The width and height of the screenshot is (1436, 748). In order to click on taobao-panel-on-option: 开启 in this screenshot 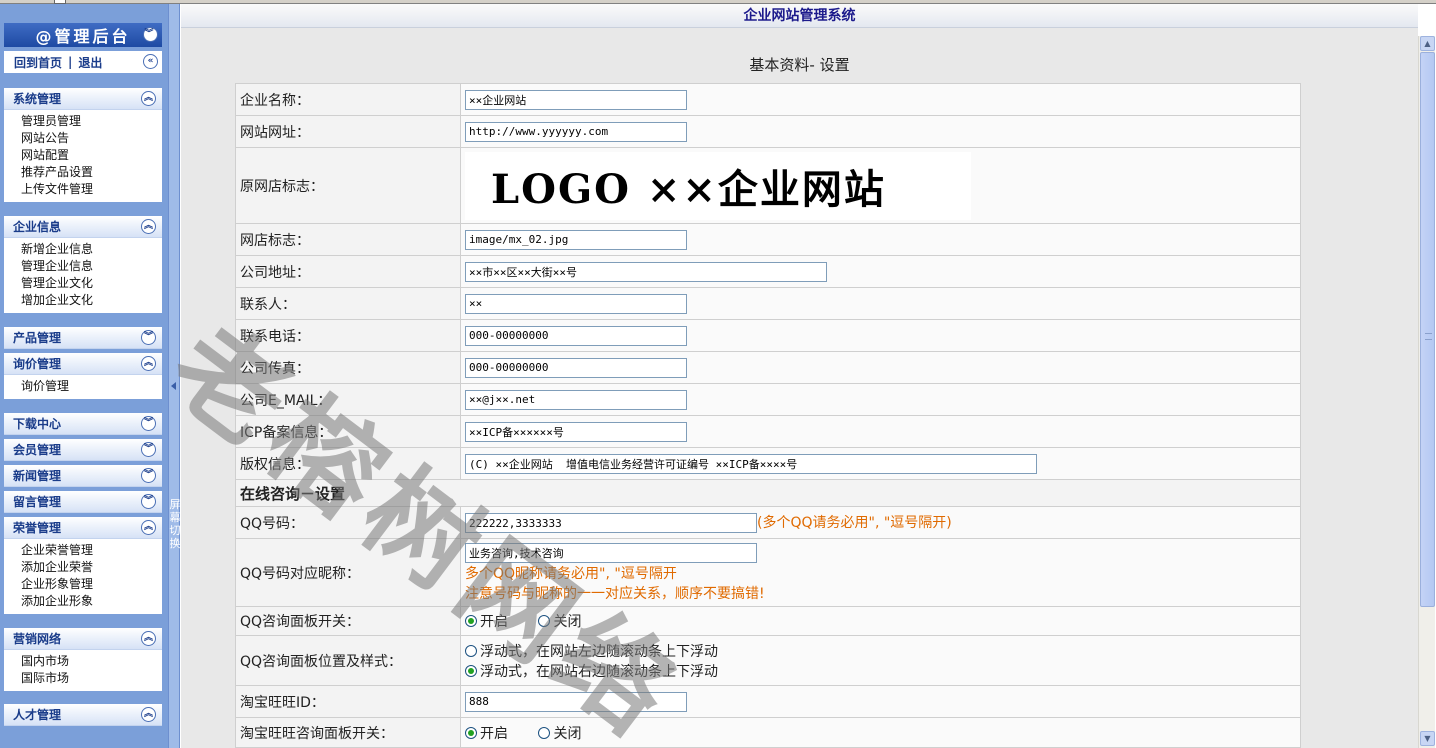, I will do `click(486, 734)`.